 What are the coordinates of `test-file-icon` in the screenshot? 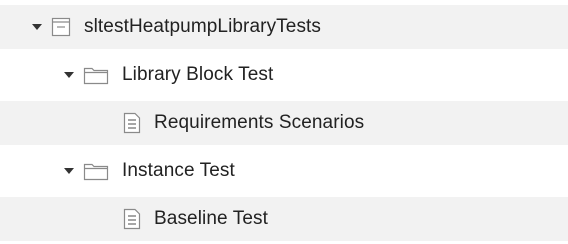 It's located at (61, 27).